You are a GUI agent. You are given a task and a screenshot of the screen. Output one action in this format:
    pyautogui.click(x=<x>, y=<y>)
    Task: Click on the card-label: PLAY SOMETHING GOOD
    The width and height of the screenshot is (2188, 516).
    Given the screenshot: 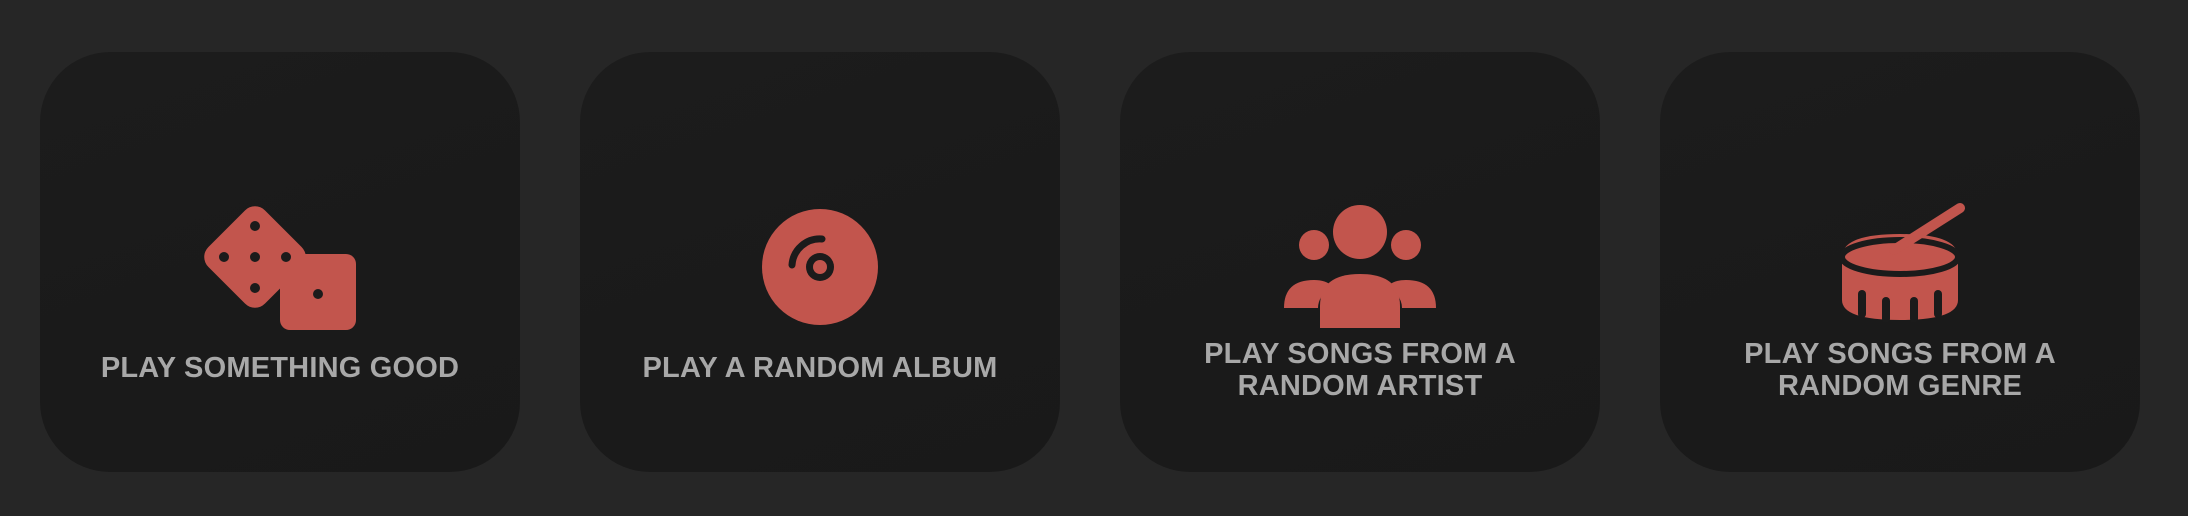 What is the action you would take?
    pyautogui.click(x=280, y=262)
    